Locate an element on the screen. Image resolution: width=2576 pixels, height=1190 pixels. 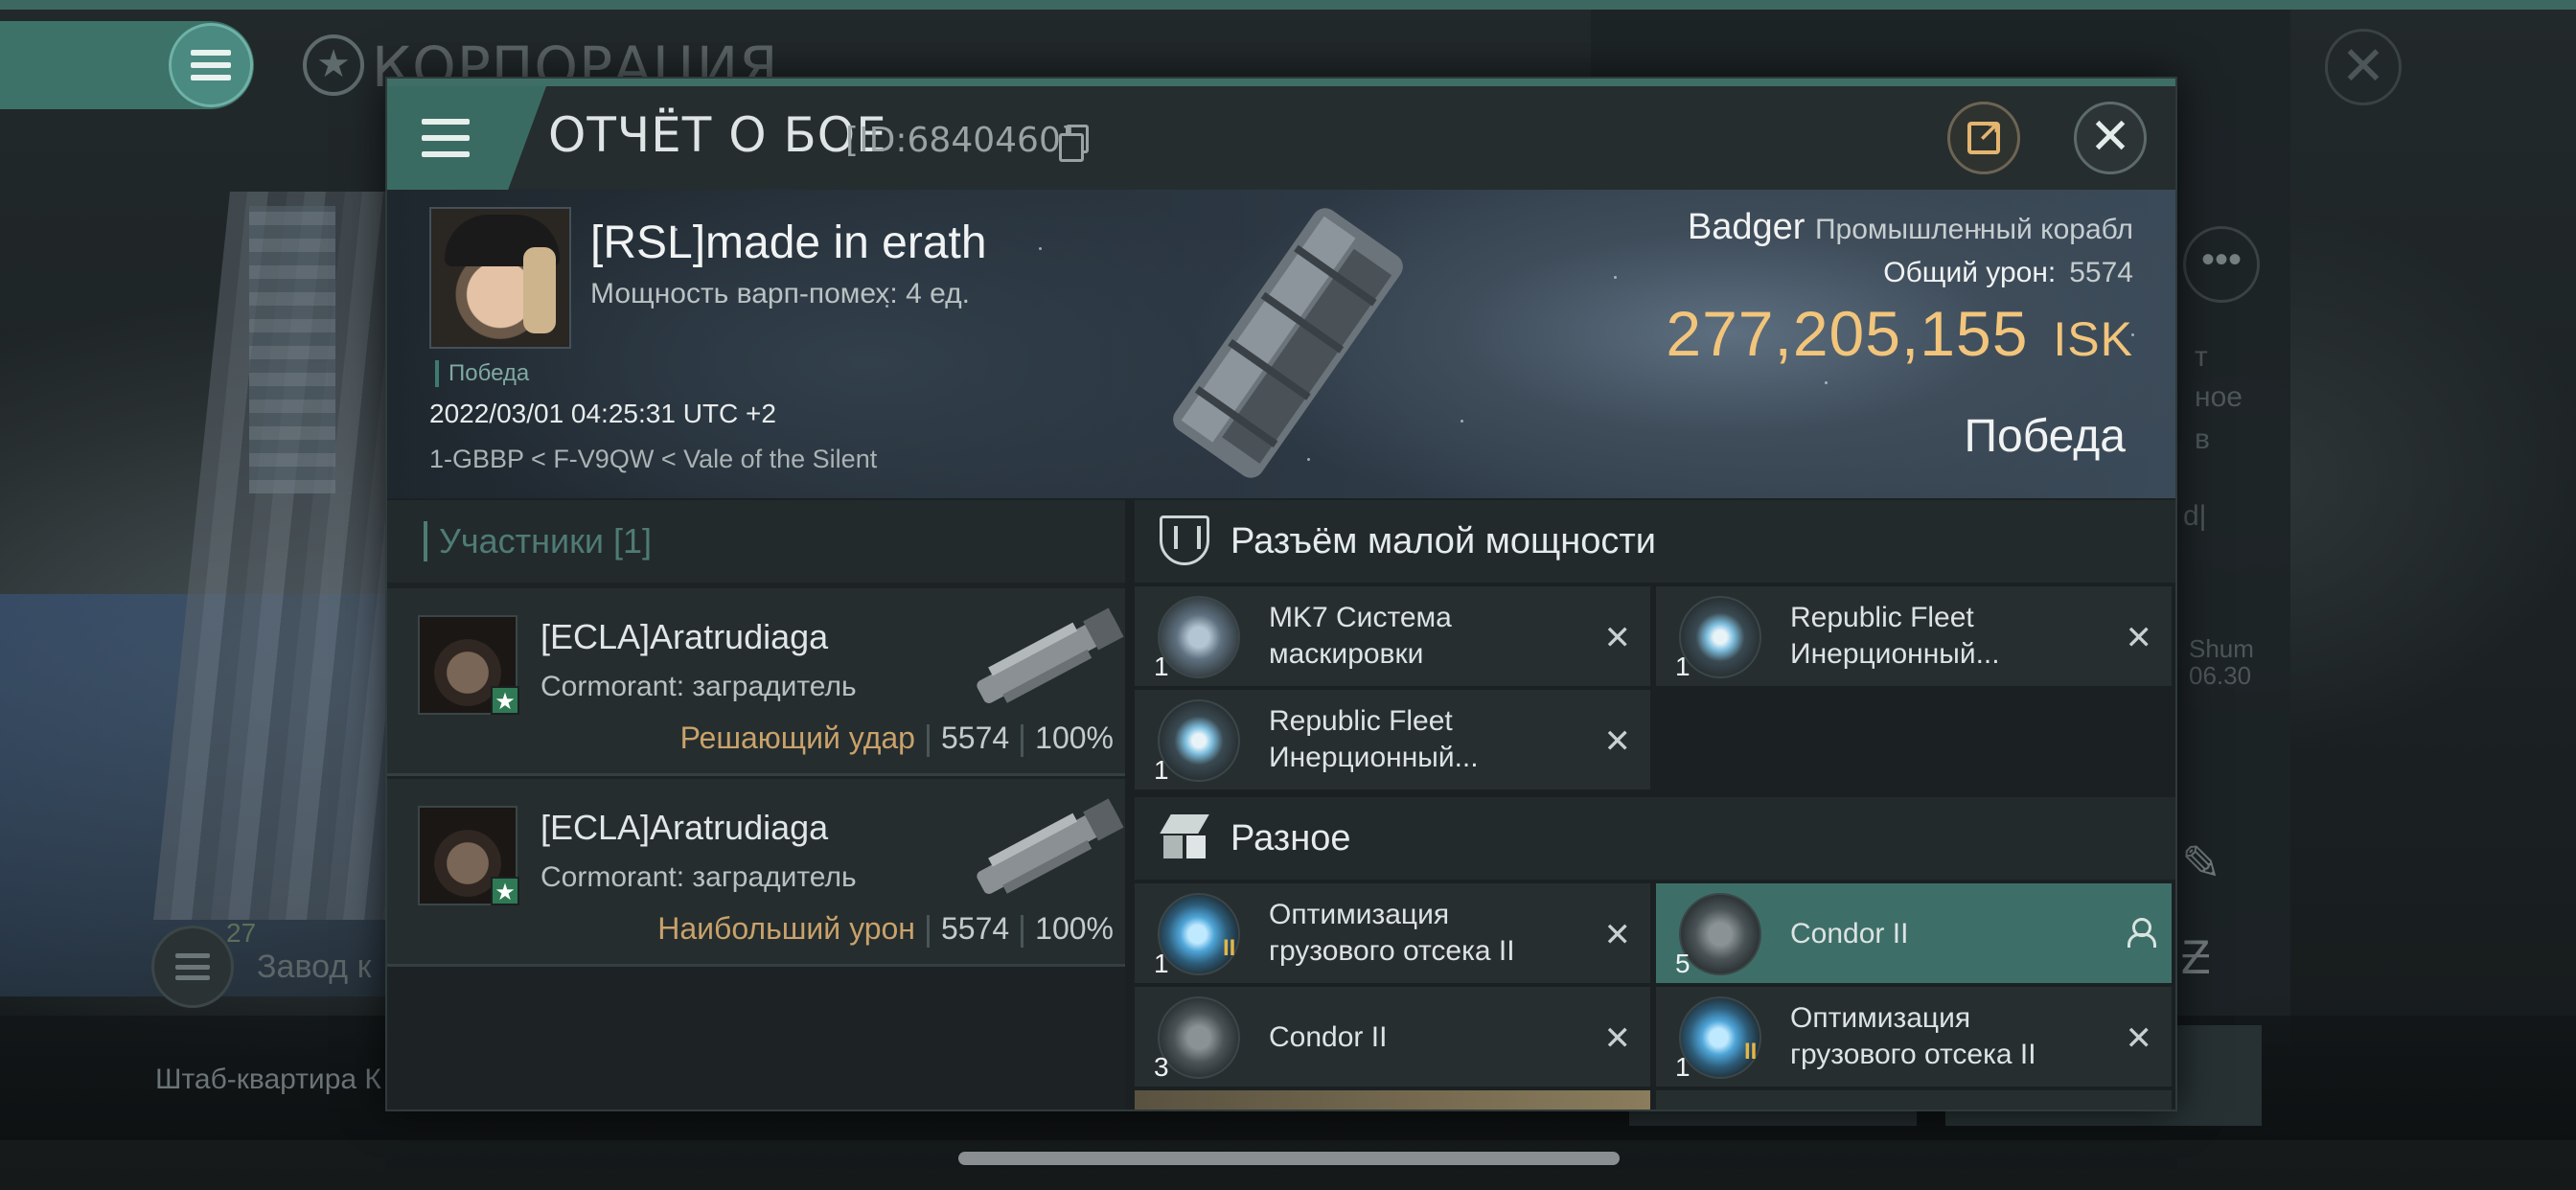
victory-badge: Победа is located at coordinates (482, 374).